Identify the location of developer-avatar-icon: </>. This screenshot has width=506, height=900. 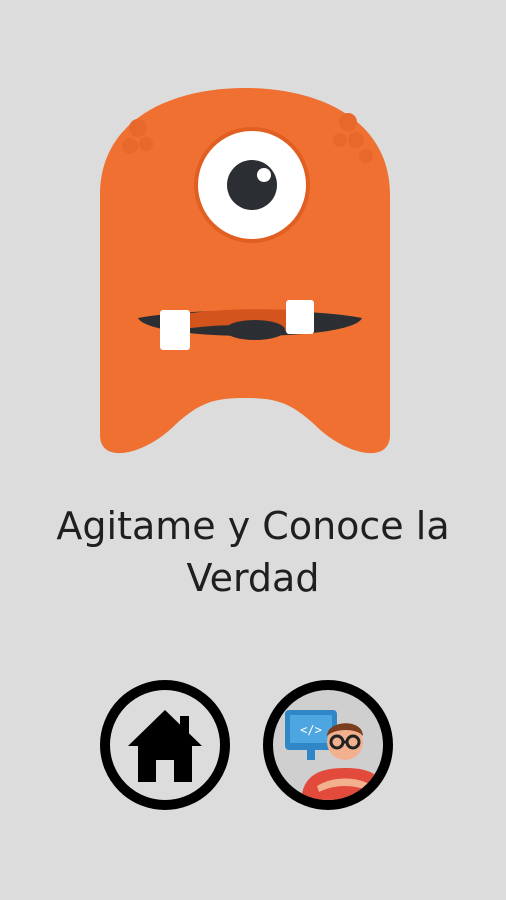
(334, 755).